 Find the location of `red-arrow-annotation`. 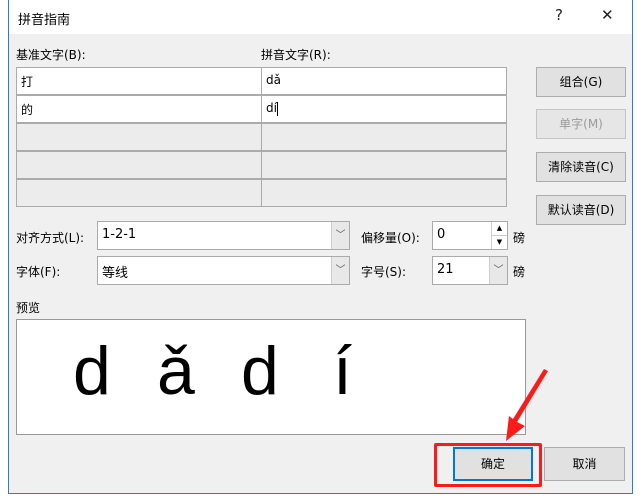

red-arrow-annotation is located at coordinates (527, 405).